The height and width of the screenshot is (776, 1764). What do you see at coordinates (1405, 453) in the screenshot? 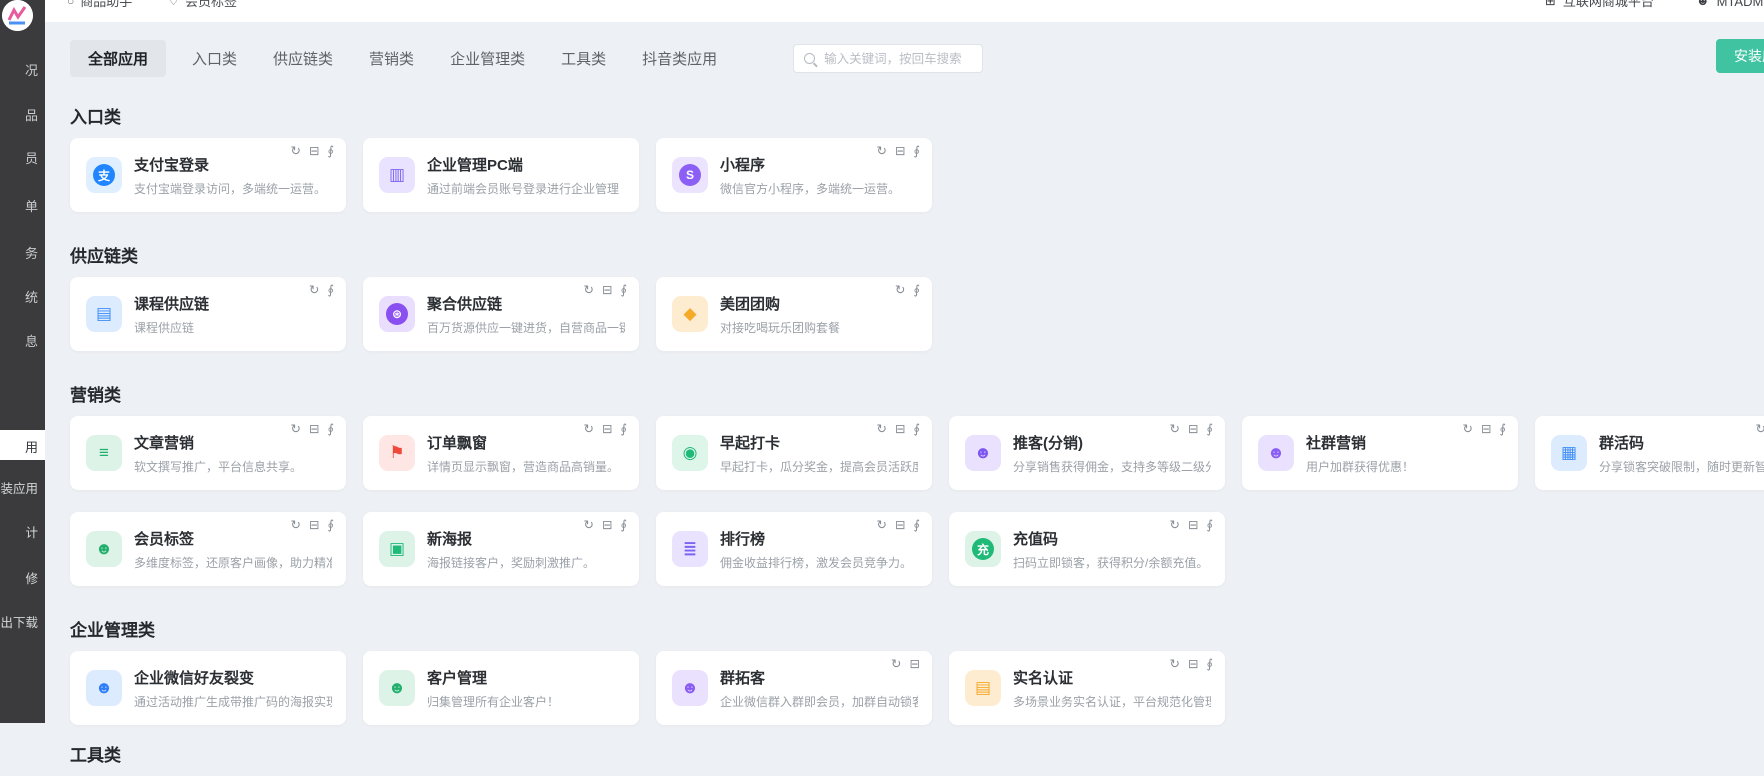
I see `card-text: 社群营销 用户加群获得优惠！` at bounding box center [1405, 453].